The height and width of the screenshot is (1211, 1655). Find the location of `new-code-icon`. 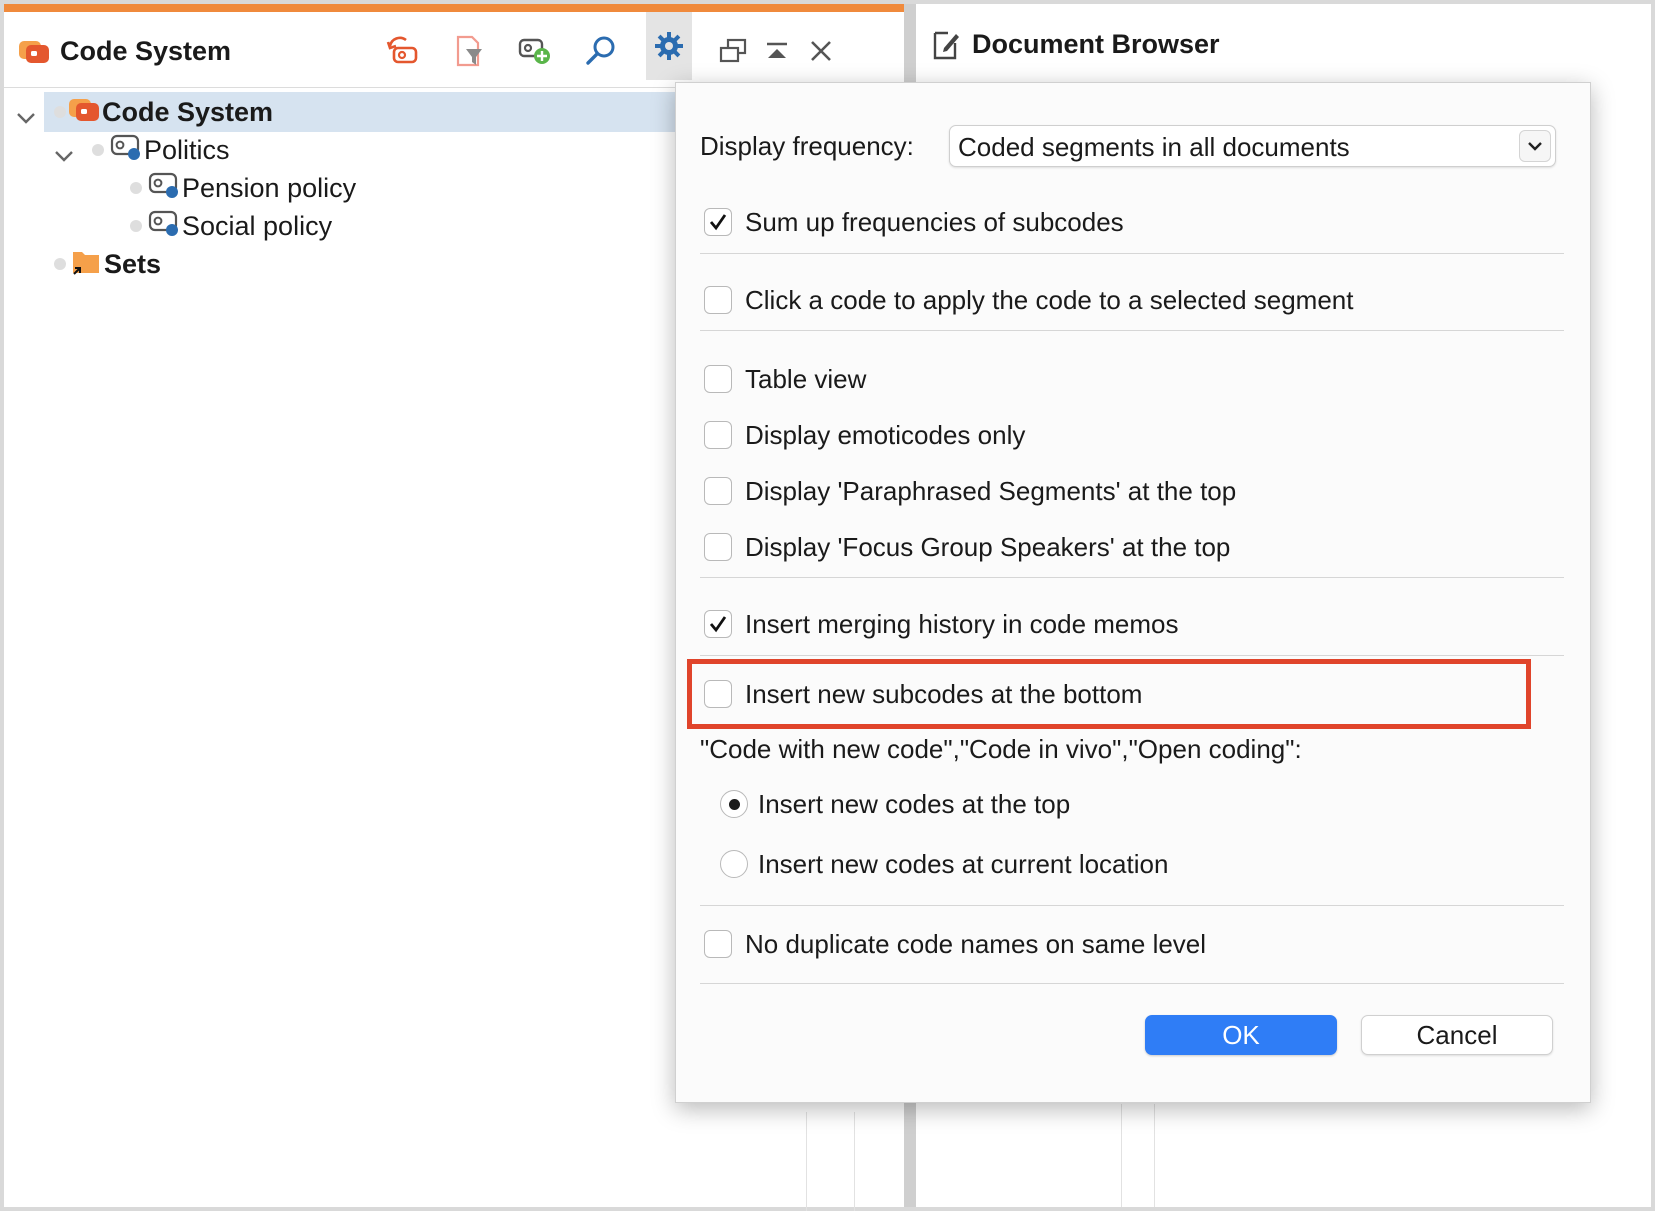

new-code-icon is located at coordinates (535, 51).